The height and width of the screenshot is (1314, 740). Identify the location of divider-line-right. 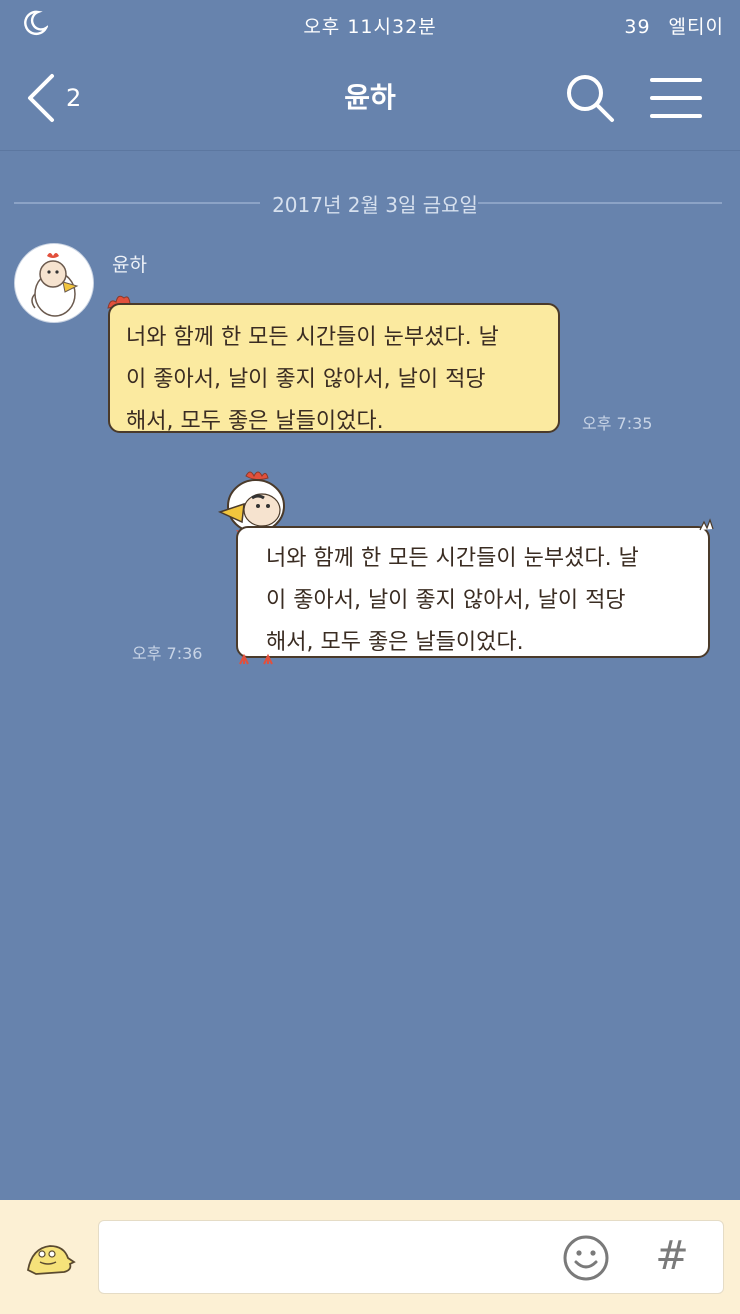
(600, 203).